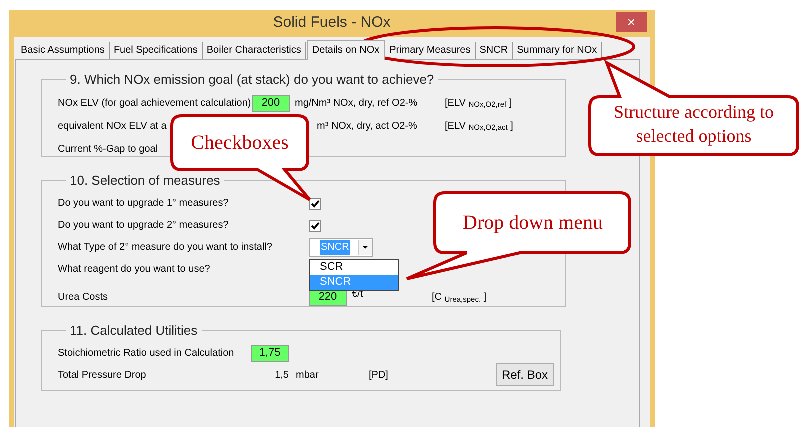  I want to click on field-label: equivalent NOx ELV at a, so click(113, 127).